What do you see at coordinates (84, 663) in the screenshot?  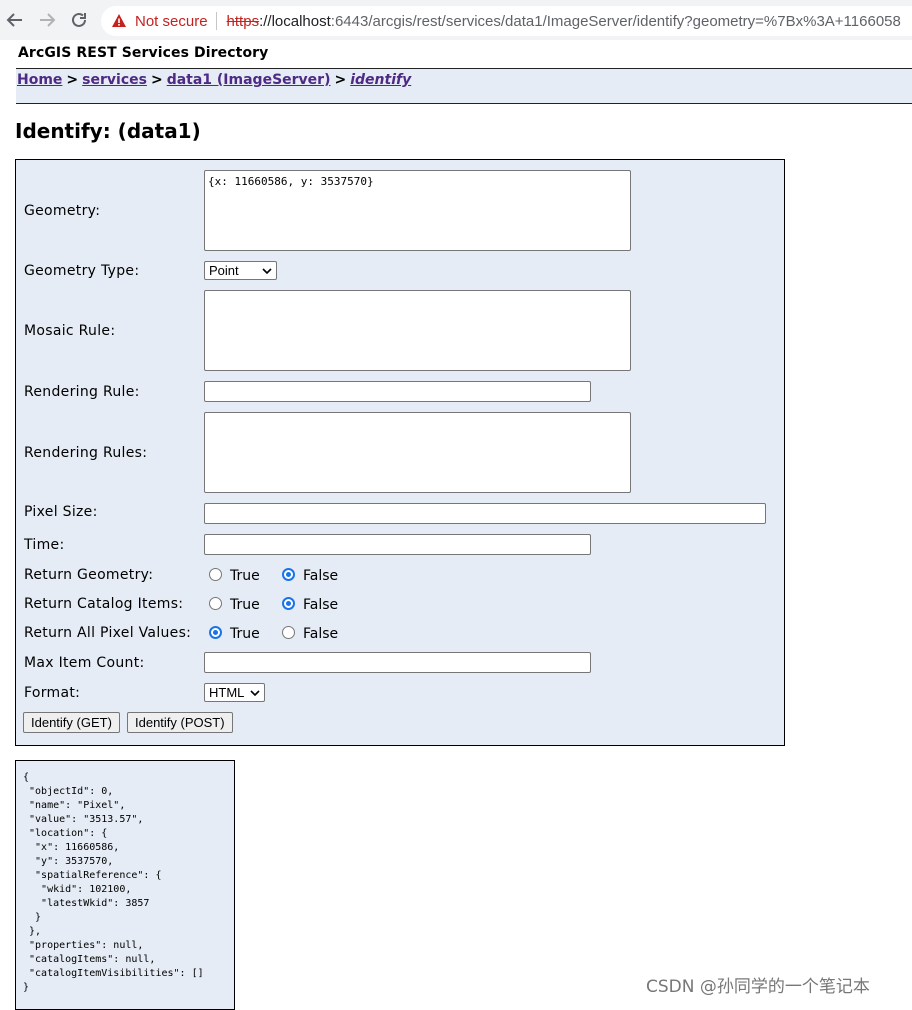 I see `max-item-count-label: Max Item Count:` at bounding box center [84, 663].